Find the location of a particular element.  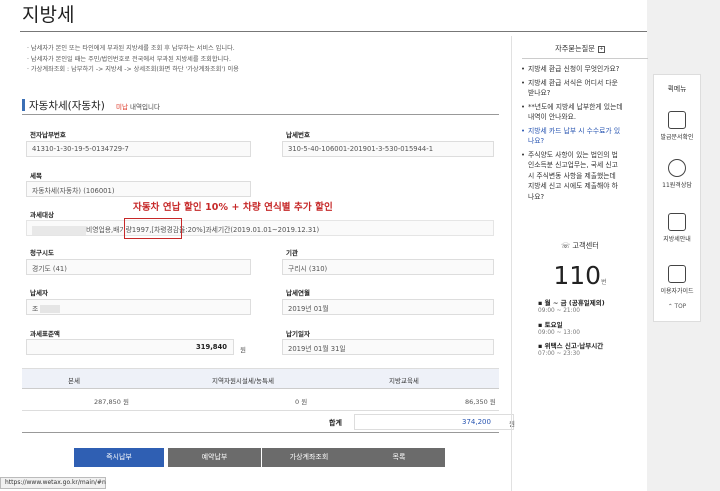

hours-time: 09:00 ~ 21:00 is located at coordinates (559, 311).